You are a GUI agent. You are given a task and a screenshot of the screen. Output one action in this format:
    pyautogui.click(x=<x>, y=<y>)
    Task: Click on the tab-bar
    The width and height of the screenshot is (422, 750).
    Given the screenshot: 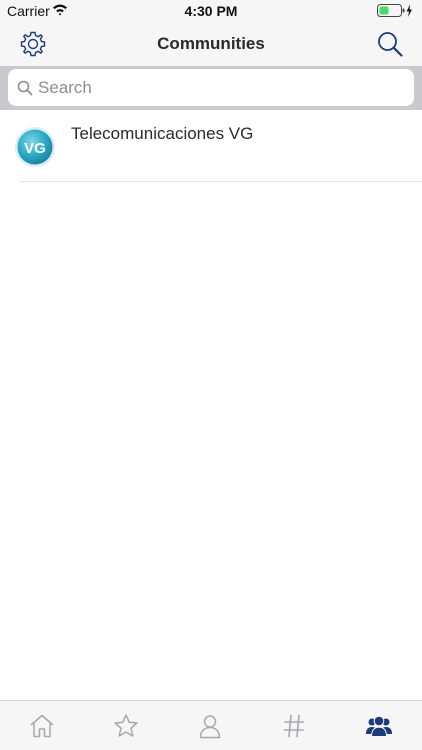 What is the action you would take?
    pyautogui.click(x=211, y=725)
    